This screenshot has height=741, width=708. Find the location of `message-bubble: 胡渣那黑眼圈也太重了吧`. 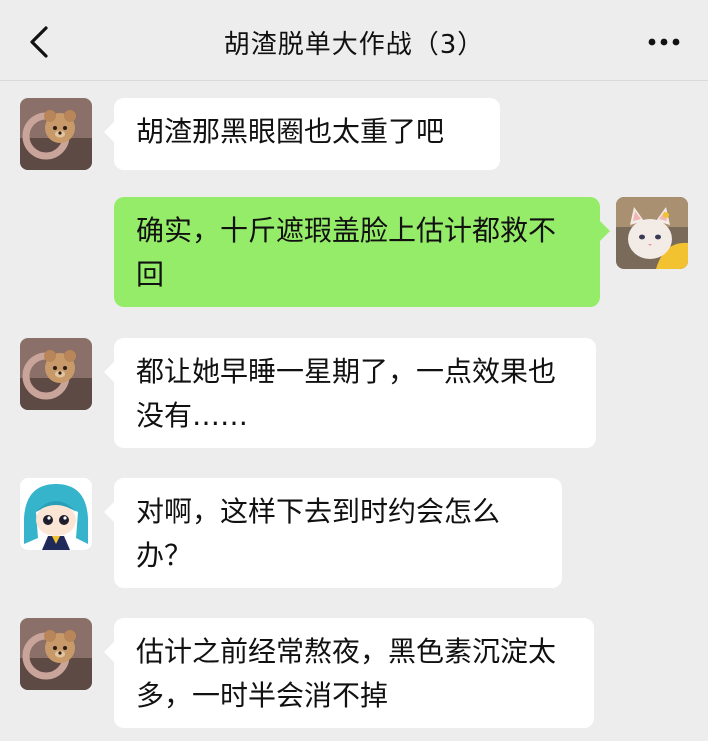

message-bubble: 胡渣那黑眼圈也太重了吧 is located at coordinates (302, 134).